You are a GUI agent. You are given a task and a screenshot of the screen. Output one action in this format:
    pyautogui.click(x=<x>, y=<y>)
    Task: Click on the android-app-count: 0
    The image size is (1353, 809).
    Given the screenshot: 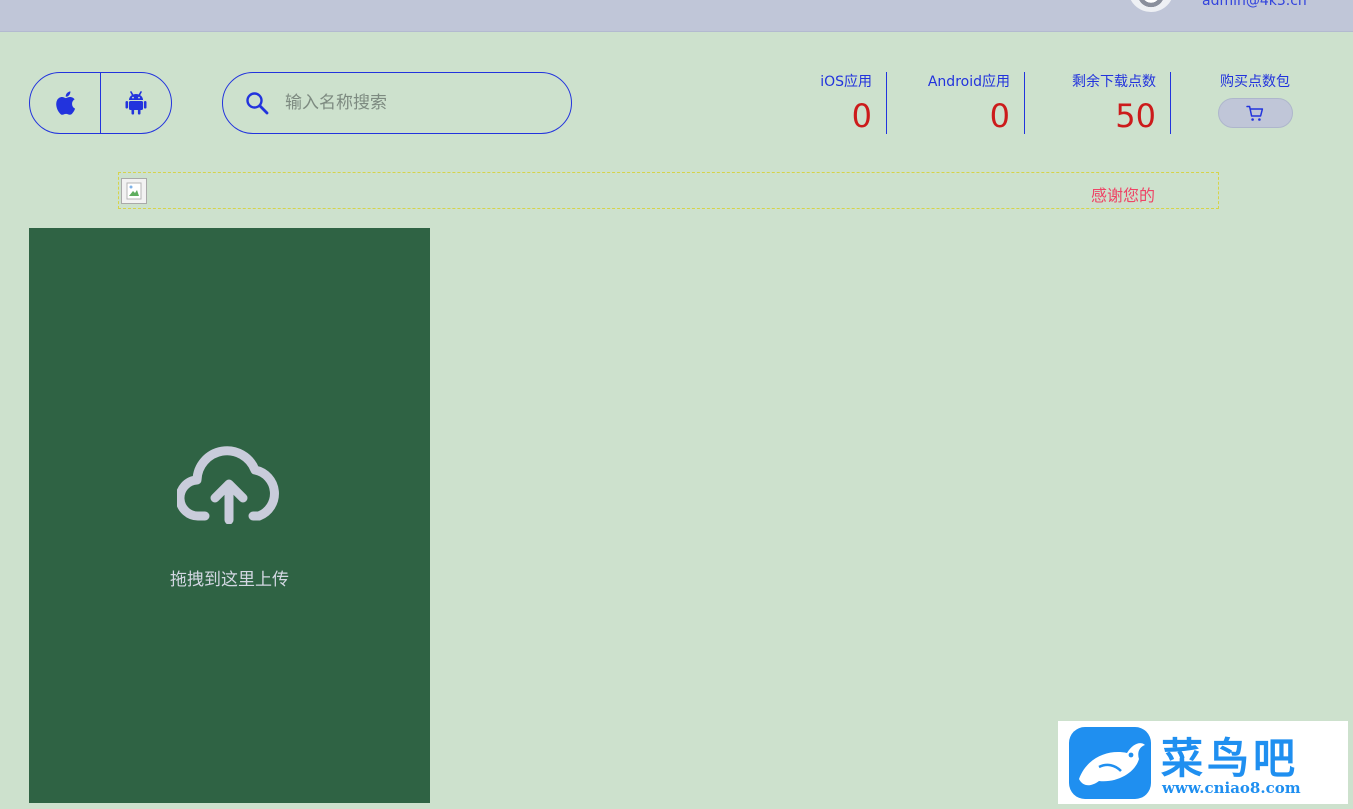 What is the action you would take?
    pyautogui.click(x=999, y=116)
    